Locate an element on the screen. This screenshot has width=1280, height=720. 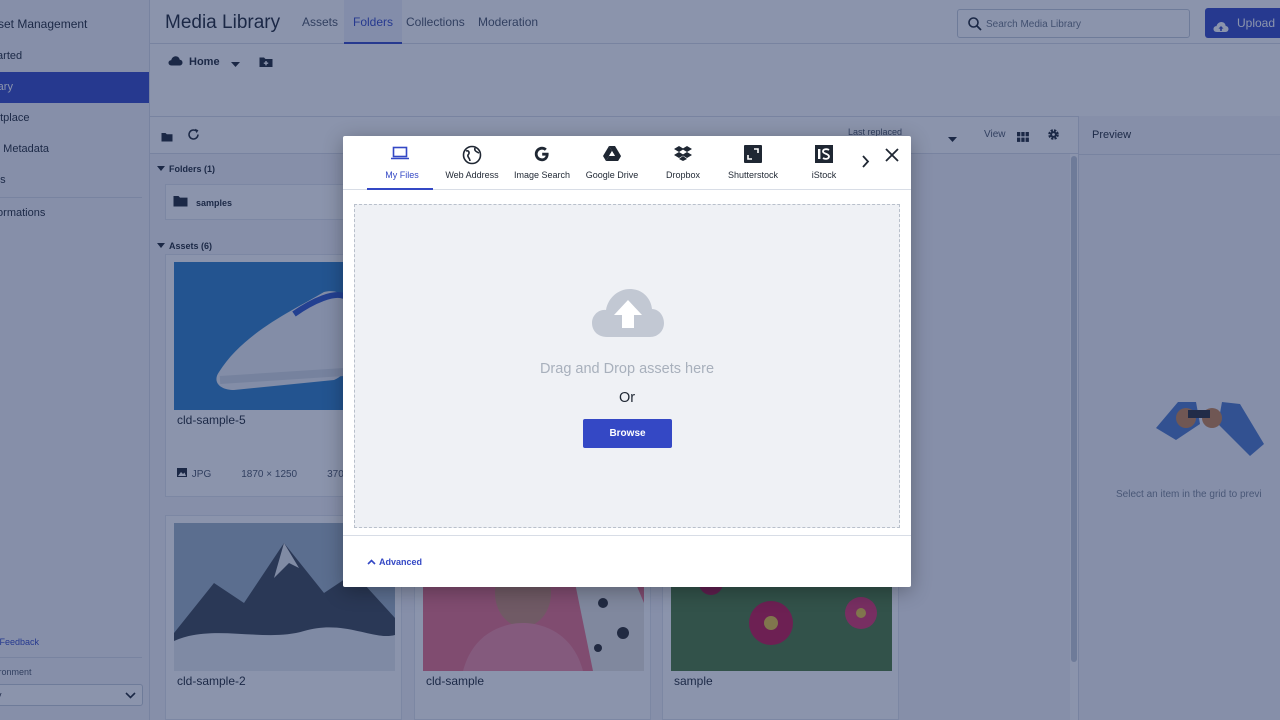
tab-label: iStock is located at coordinates (824, 175).